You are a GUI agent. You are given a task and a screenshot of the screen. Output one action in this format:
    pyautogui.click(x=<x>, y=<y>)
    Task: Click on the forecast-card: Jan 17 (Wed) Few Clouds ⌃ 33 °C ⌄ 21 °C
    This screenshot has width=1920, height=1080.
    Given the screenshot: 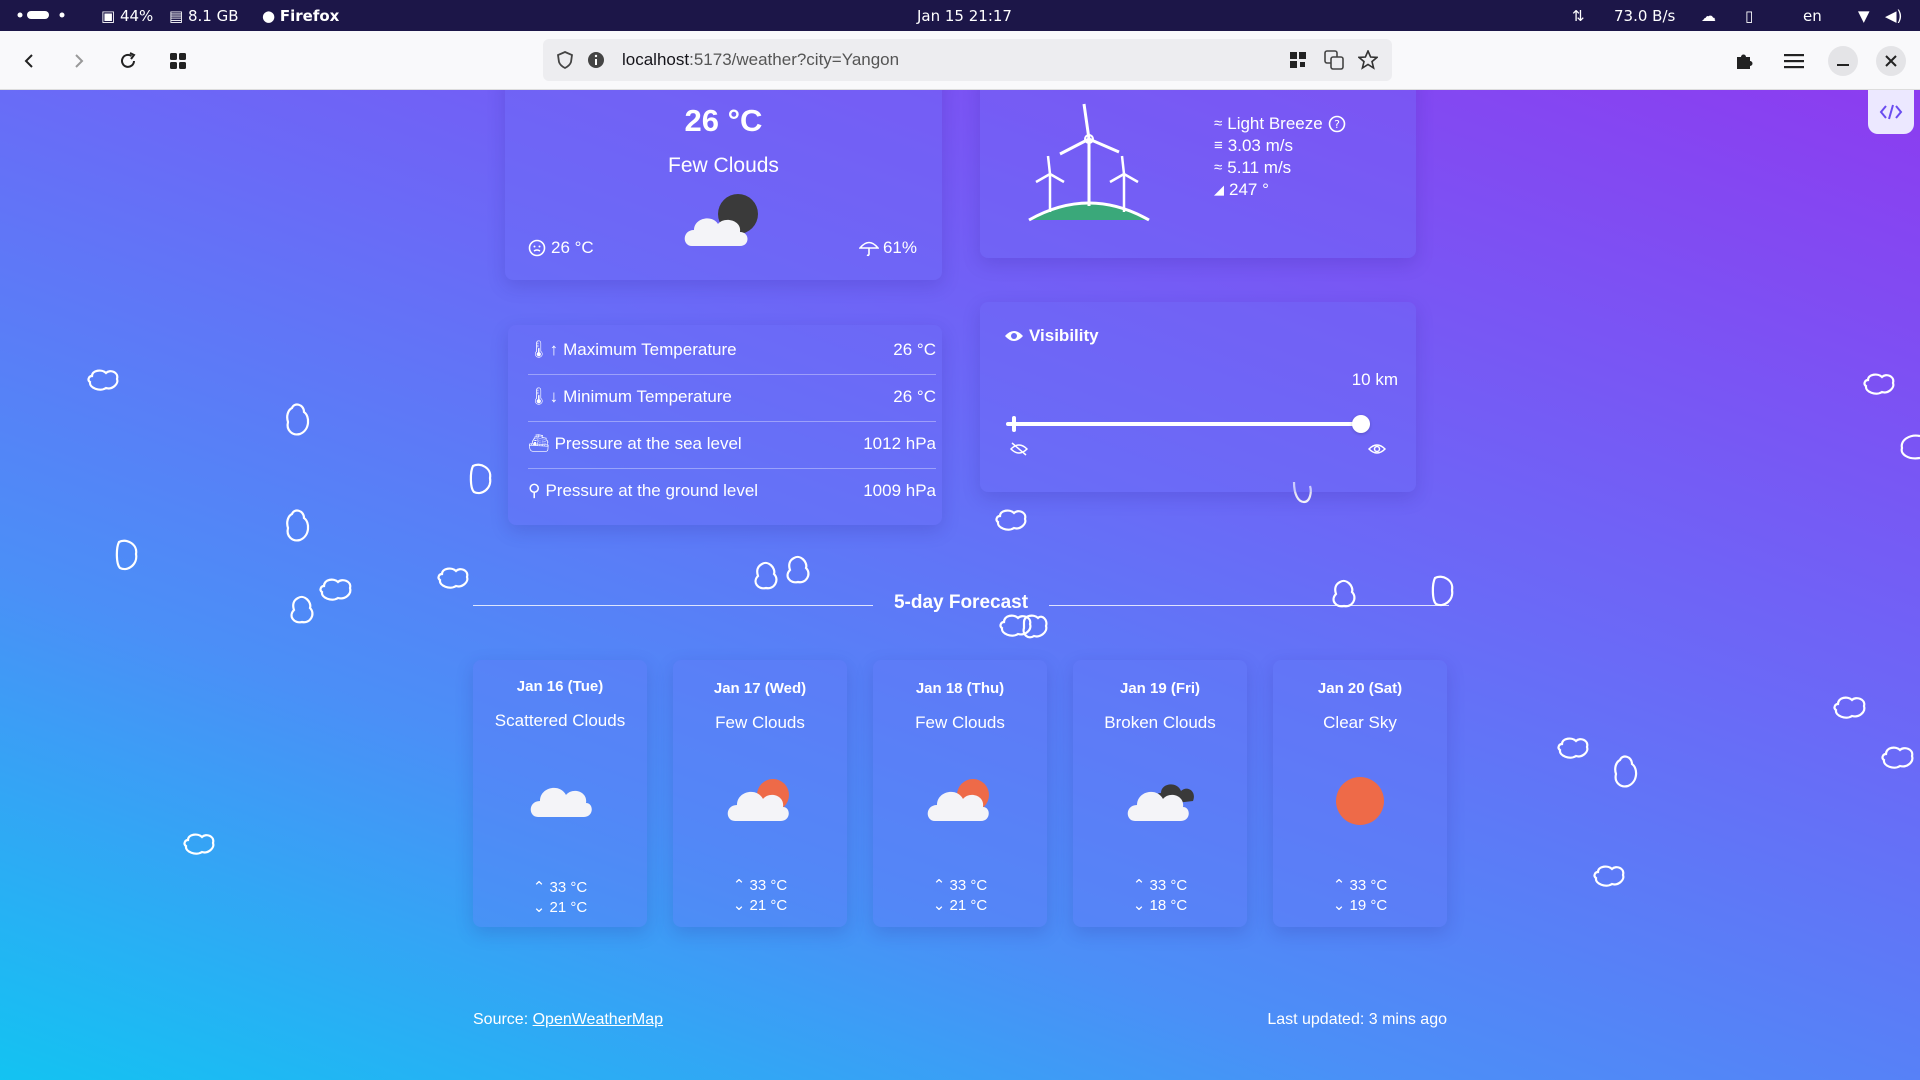 What is the action you would take?
    pyautogui.click(x=760, y=793)
    